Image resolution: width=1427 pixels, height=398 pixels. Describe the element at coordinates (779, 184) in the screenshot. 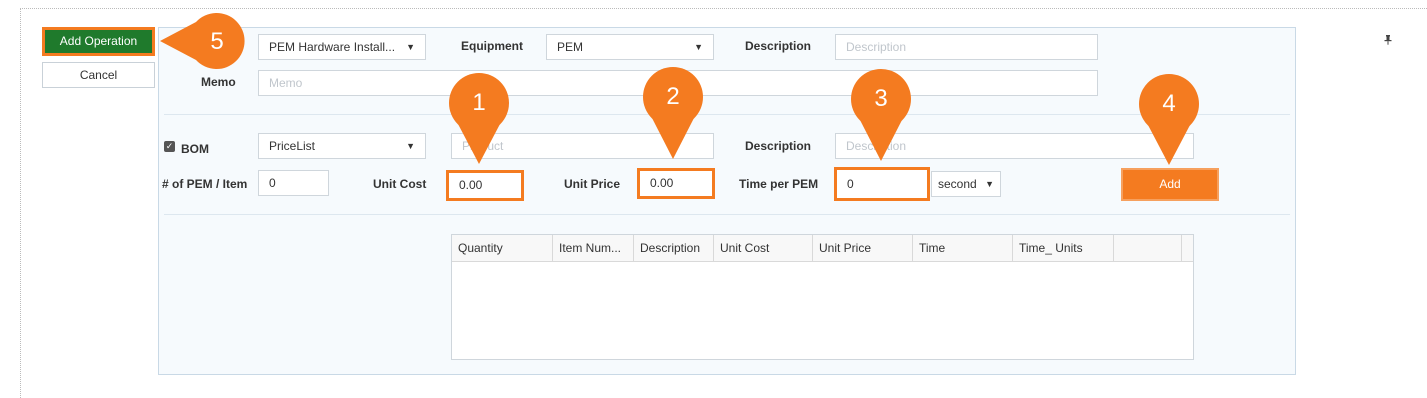

I see `time-per-pem-label: Time per PEM` at that location.